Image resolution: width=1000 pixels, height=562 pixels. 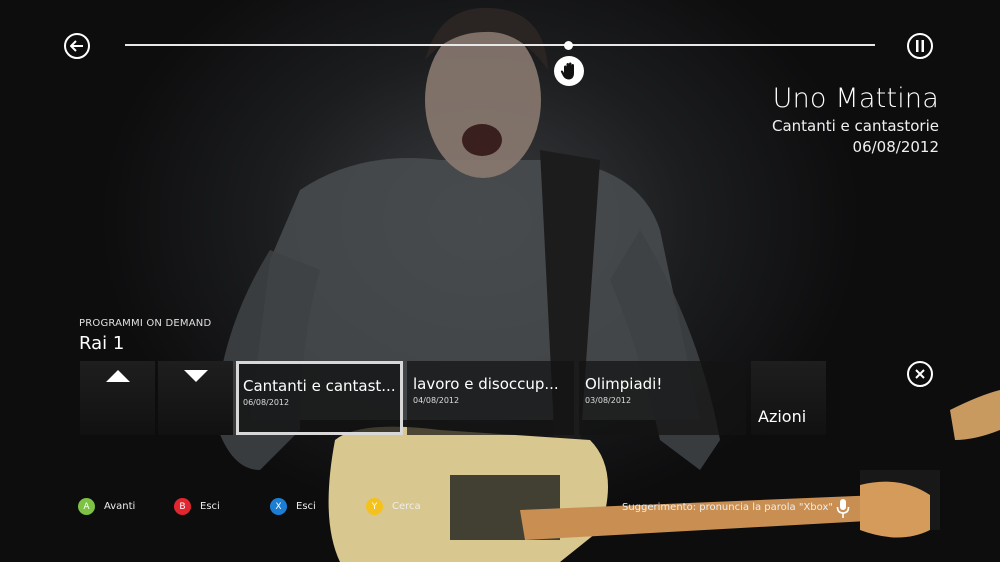 I want to click on hint-y: Y Cerca, so click(x=393, y=506).